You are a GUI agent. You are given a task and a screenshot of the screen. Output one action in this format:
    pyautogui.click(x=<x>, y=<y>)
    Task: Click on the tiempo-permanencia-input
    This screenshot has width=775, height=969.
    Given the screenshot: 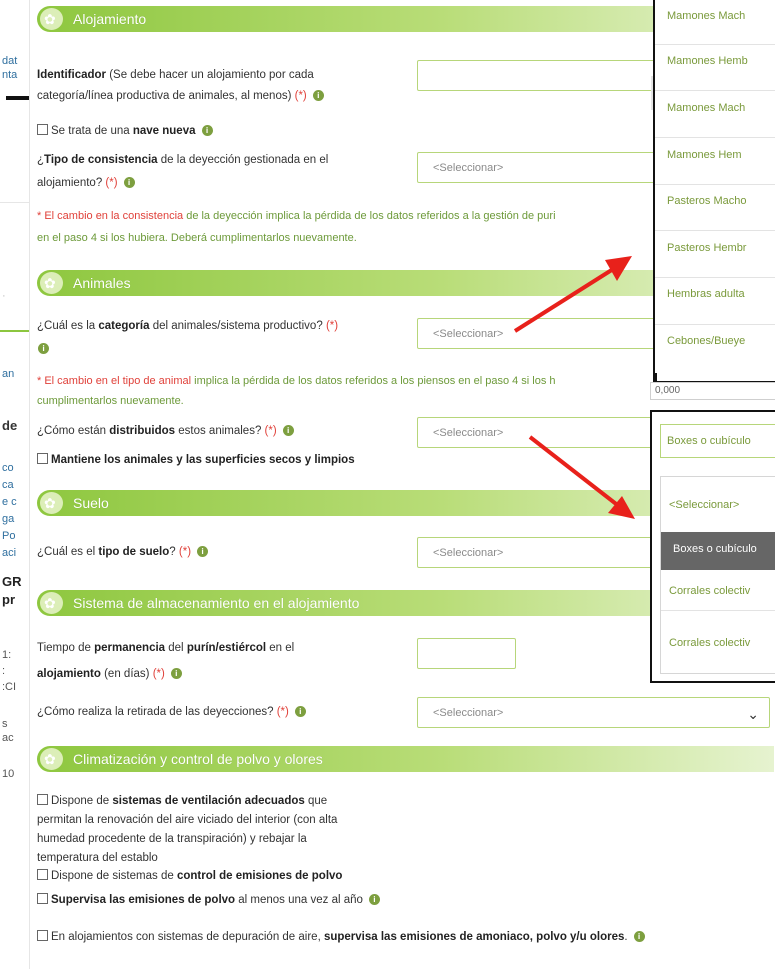 What is the action you would take?
    pyautogui.click(x=466, y=653)
    